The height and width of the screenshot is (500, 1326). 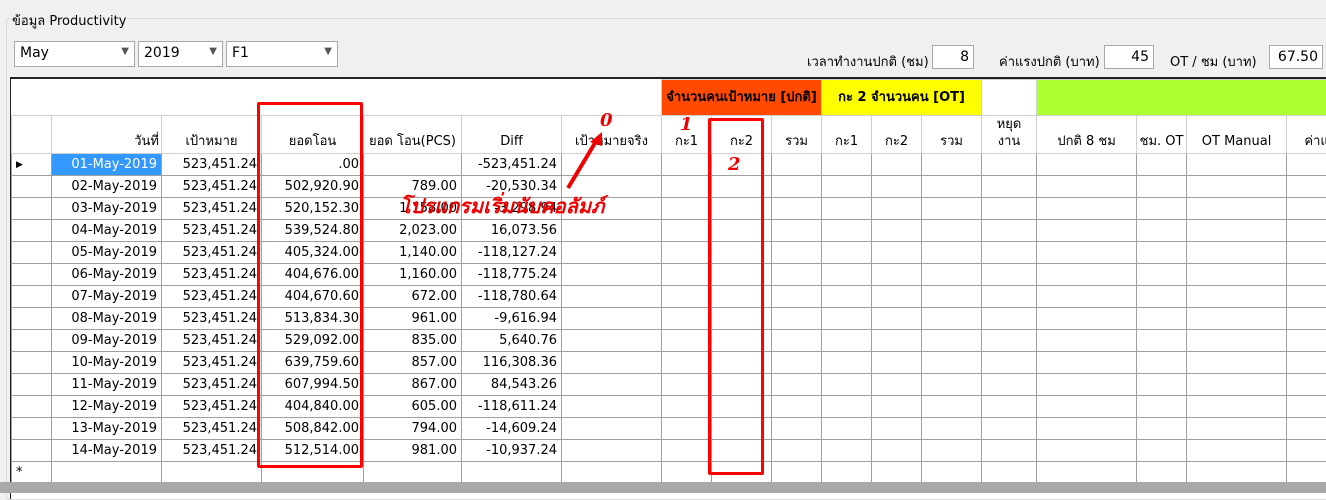 What do you see at coordinates (1129, 57) in the screenshot?
I see `wage-input: 45` at bounding box center [1129, 57].